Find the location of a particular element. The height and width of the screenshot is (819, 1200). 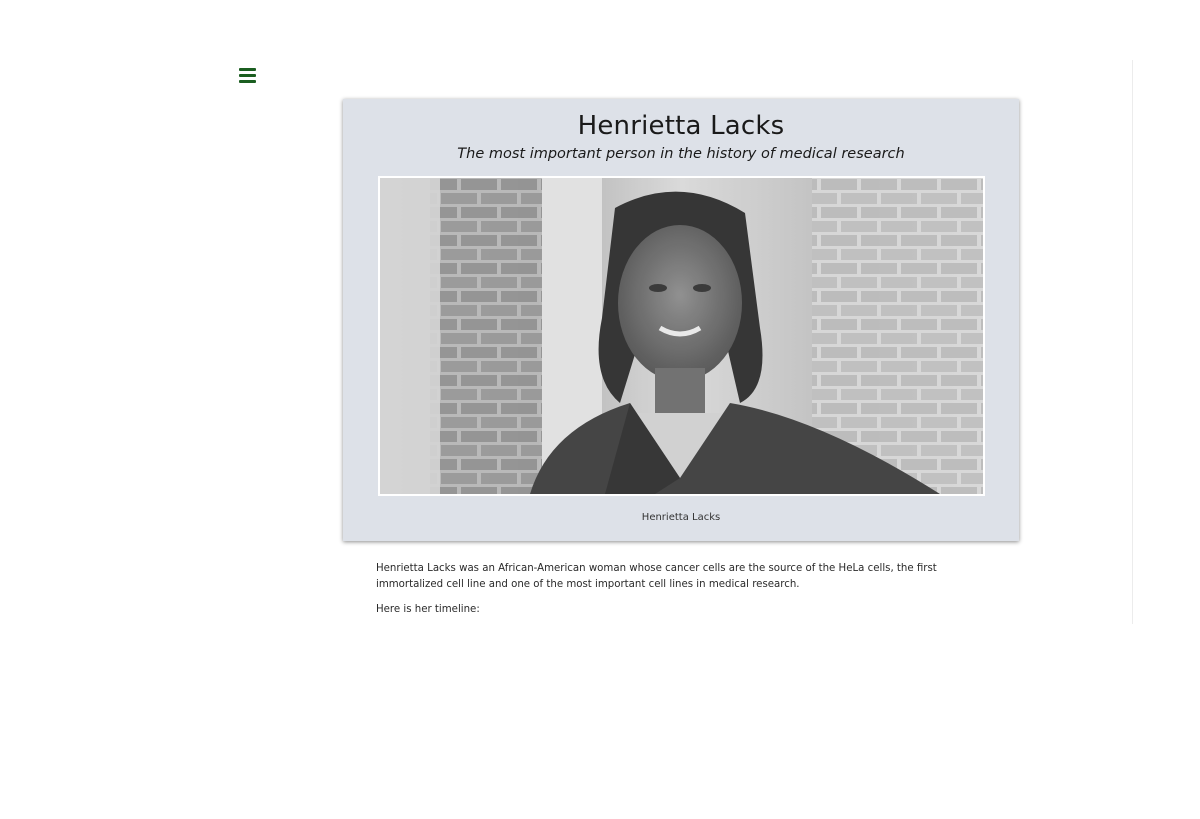

hamburger-menu-icon is located at coordinates (249, 75).